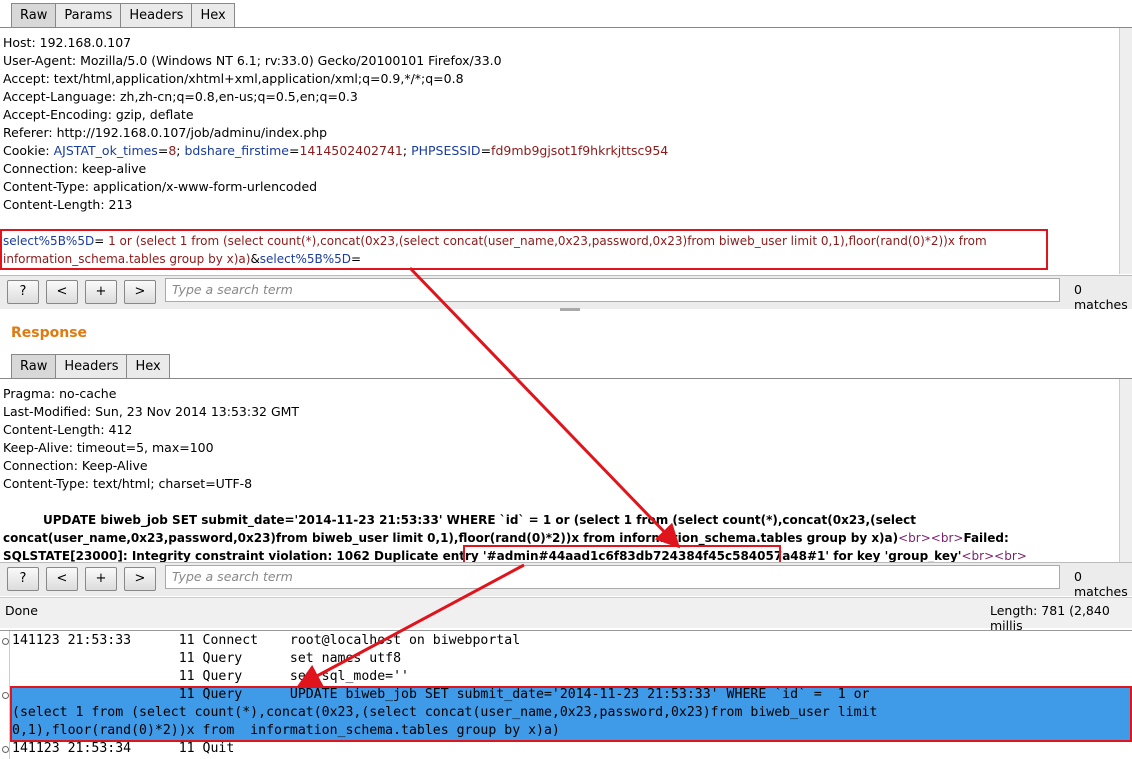 This screenshot has height=759, width=1132. Describe the element at coordinates (351, 150) in the screenshot. I see `cookie-value: 1414502402741` at that location.